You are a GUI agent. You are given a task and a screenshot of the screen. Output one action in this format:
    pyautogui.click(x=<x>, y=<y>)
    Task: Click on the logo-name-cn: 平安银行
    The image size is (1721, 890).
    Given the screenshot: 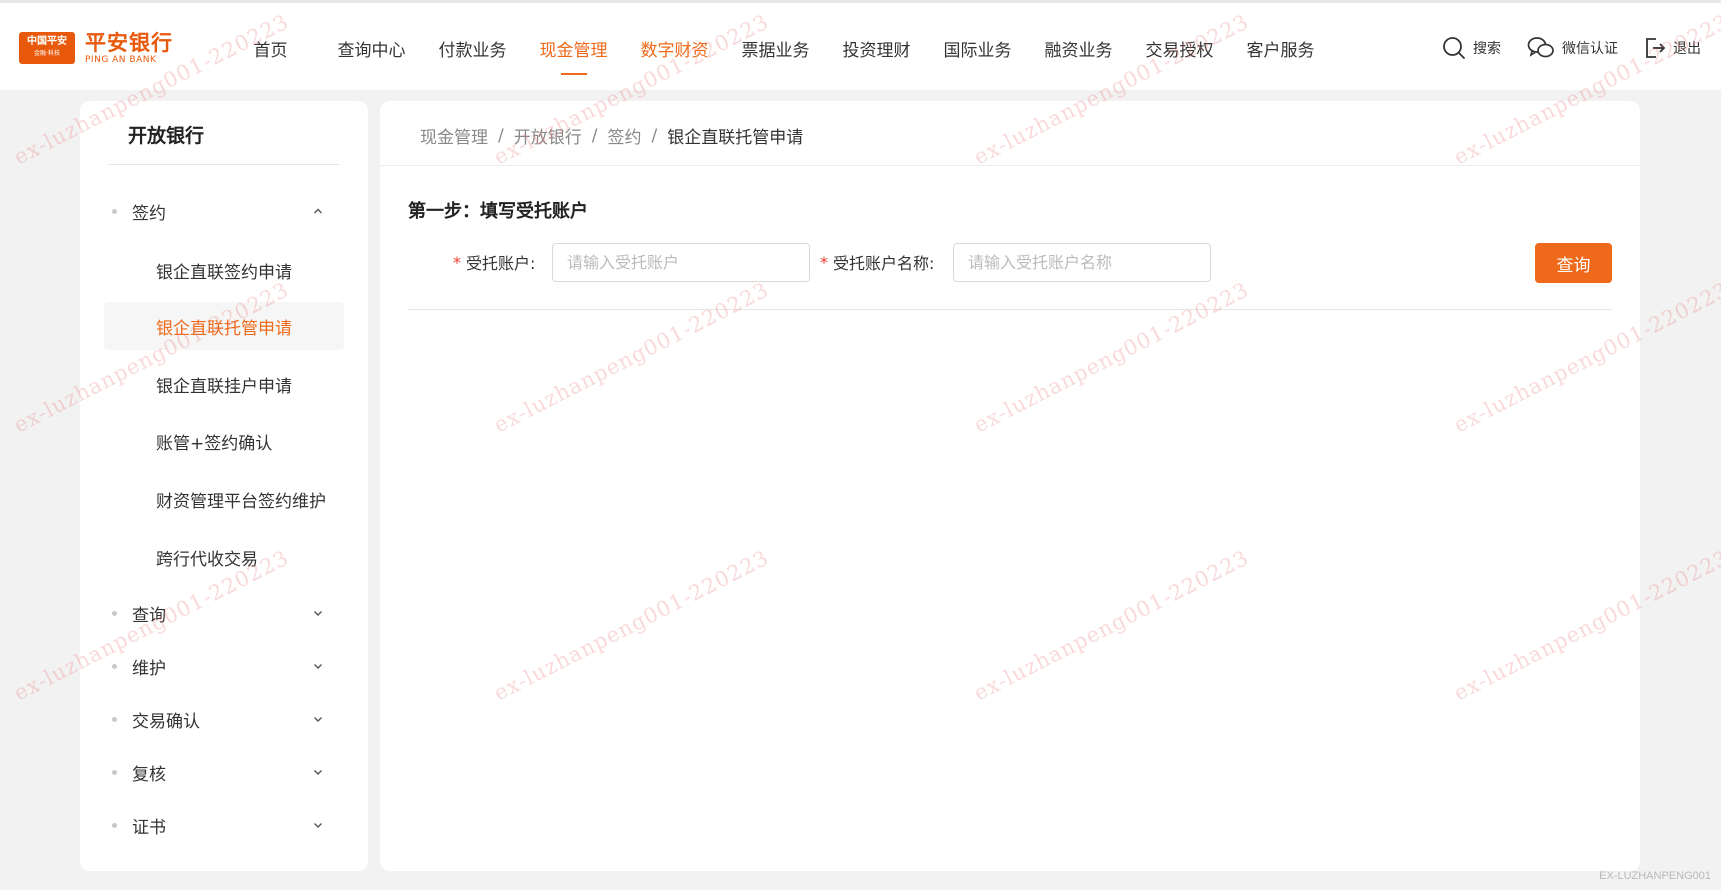 What is the action you would take?
    pyautogui.click(x=129, y=43)
    